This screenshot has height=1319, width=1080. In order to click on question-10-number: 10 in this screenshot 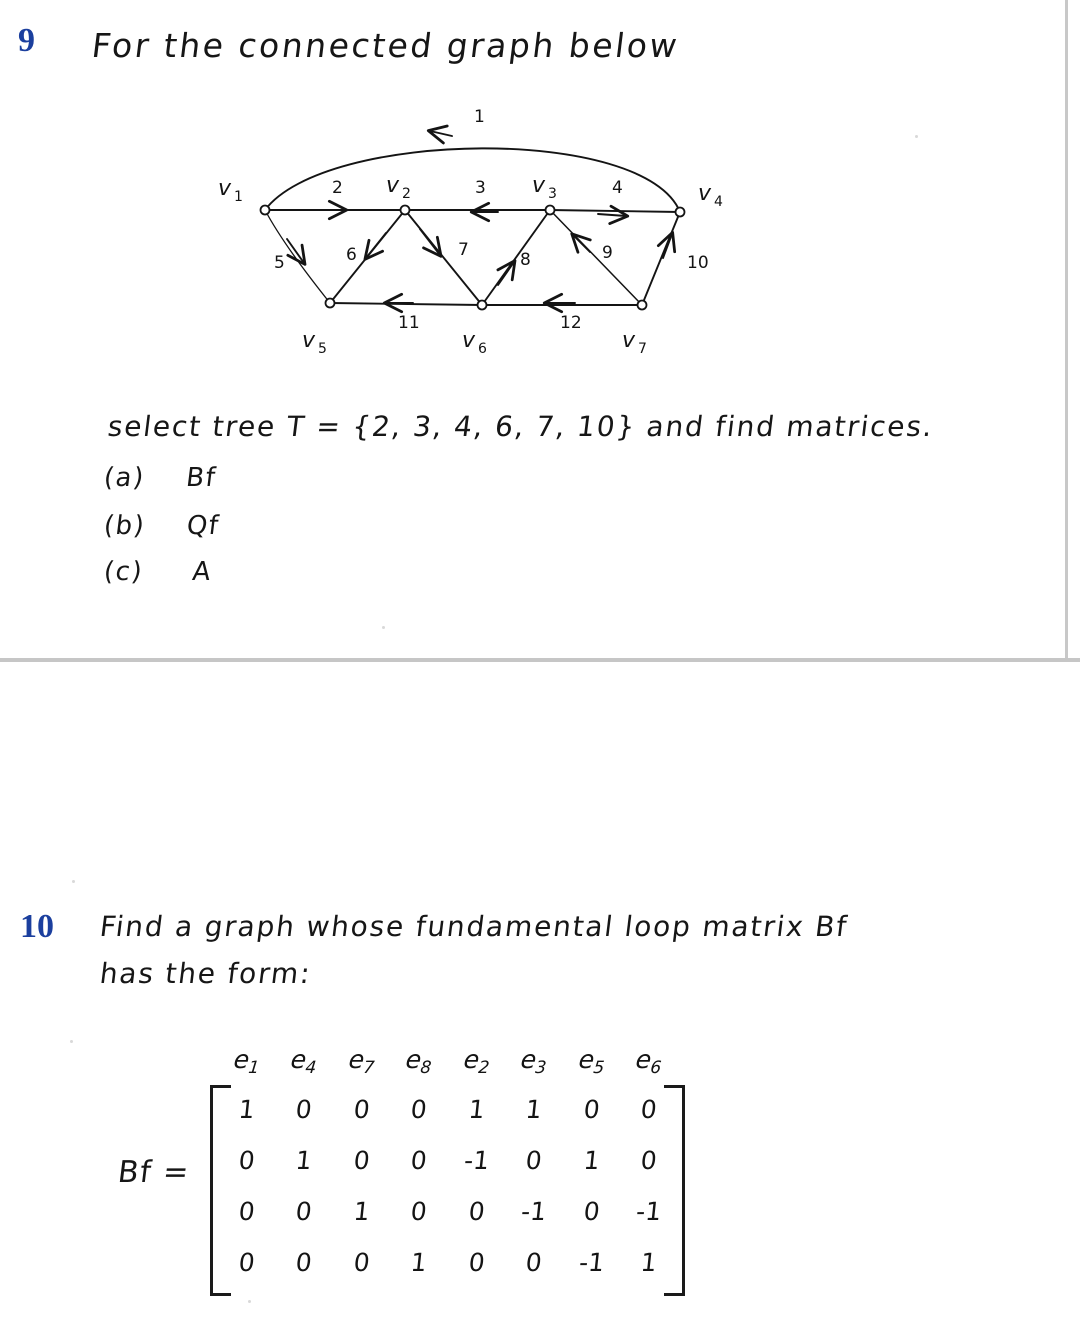, I will do `click(37, 926)`.